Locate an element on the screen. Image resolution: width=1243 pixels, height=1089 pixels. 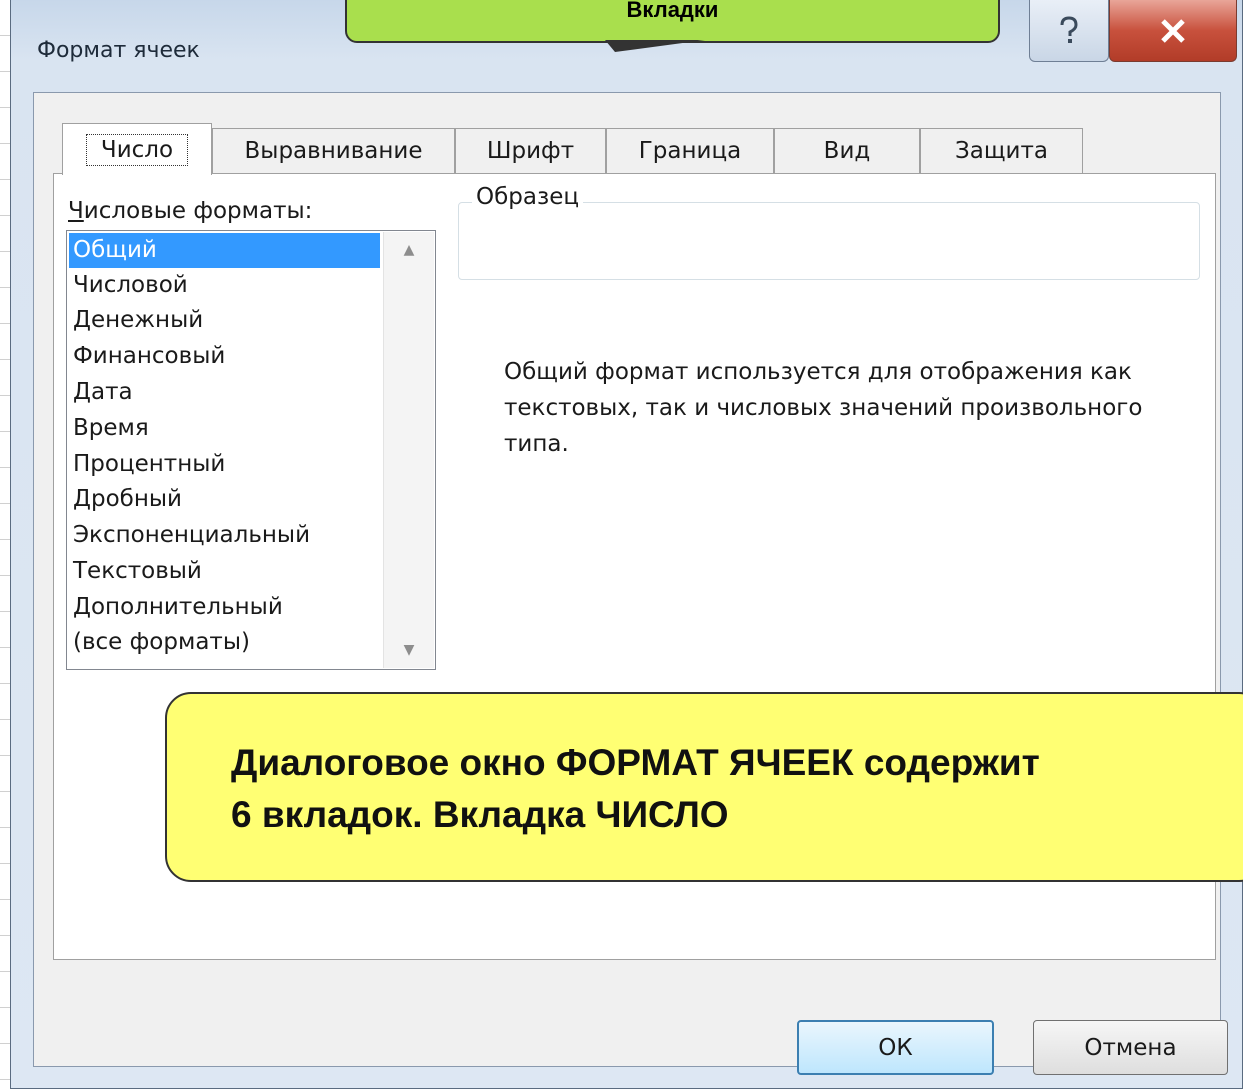
scroll-down-arrow-icon: ▼ is located at coordinates (409, 650).